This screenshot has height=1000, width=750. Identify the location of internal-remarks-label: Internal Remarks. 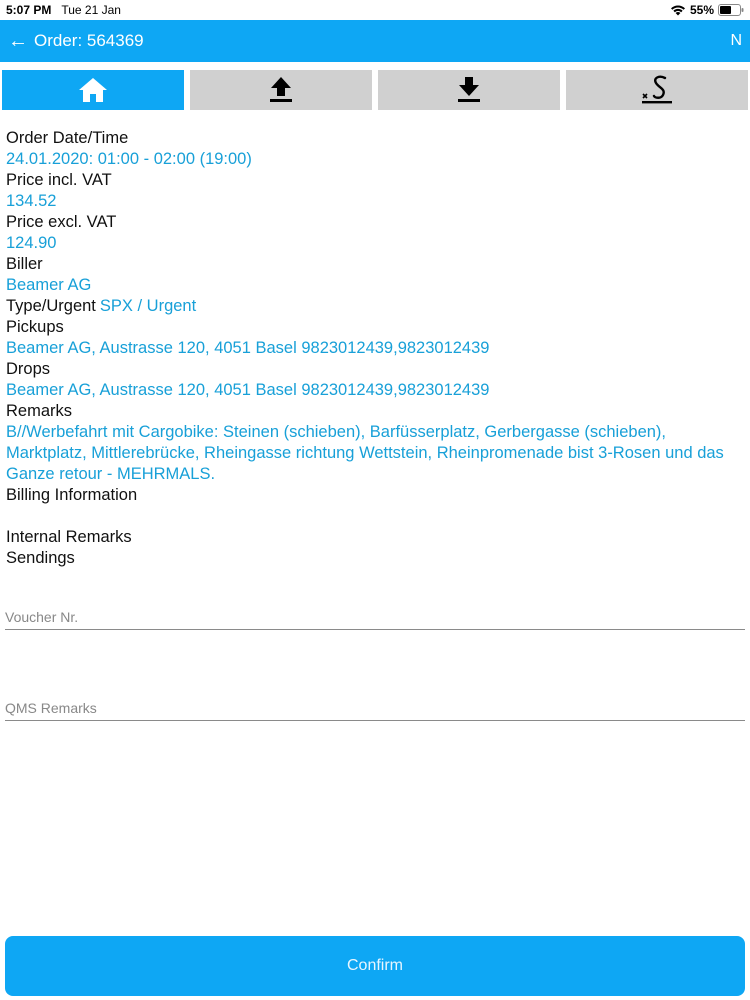
(69, 537).